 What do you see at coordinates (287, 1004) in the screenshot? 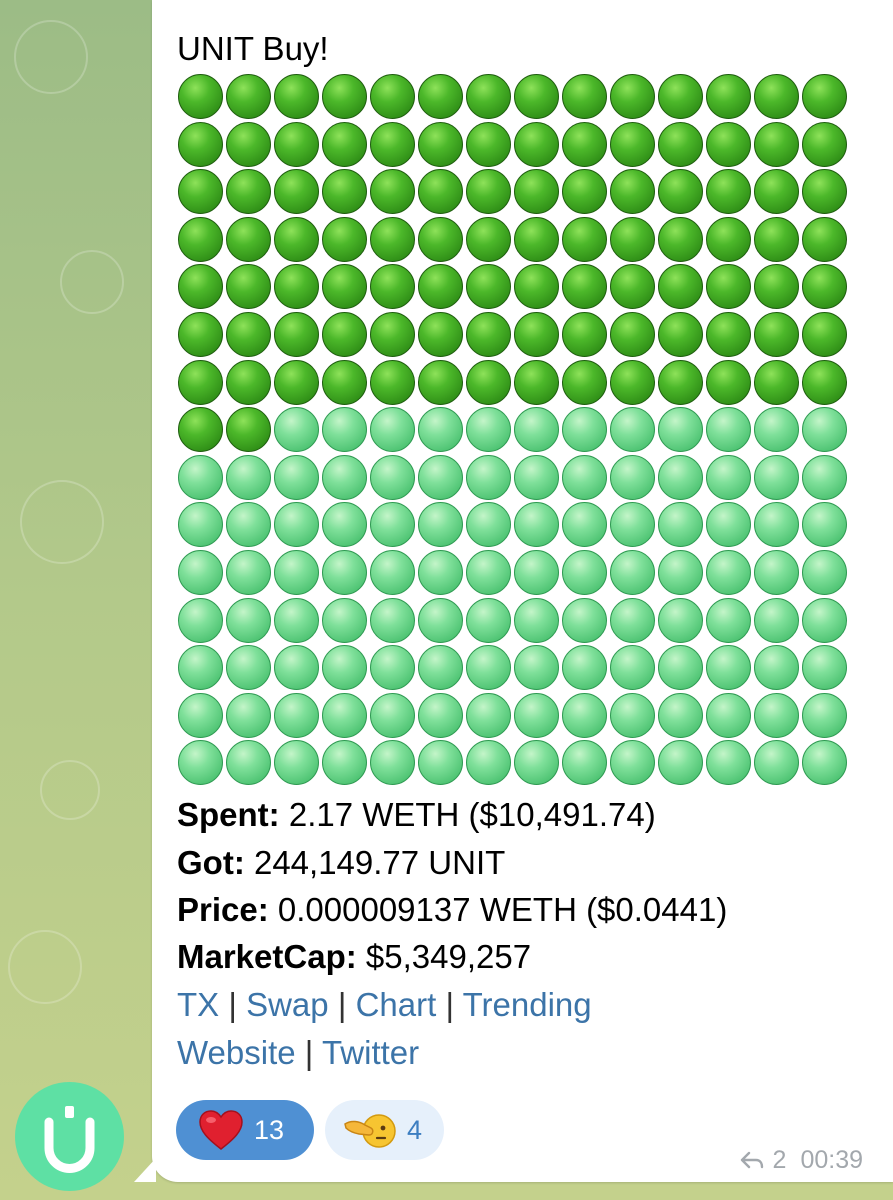
I see `swap-link: Swap` at bounding box center [287, 1004].